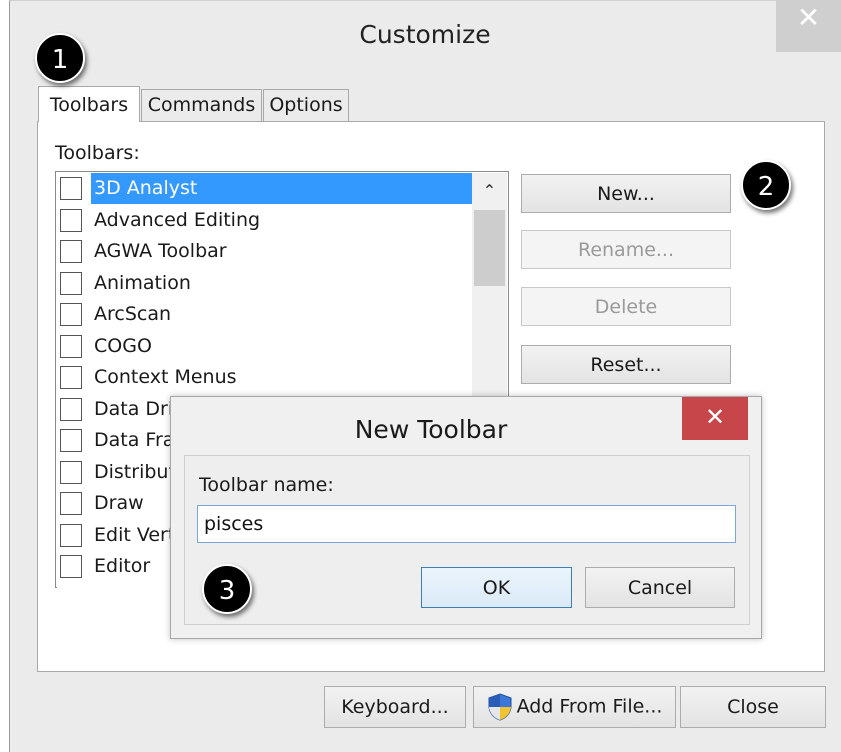 The height and width of the screenshot is (752, 841). What do you see at coordinates (134, 440) in the screenshot?
I see `toolbar-item-label: Data Fra` at bounding box center [134, 440].